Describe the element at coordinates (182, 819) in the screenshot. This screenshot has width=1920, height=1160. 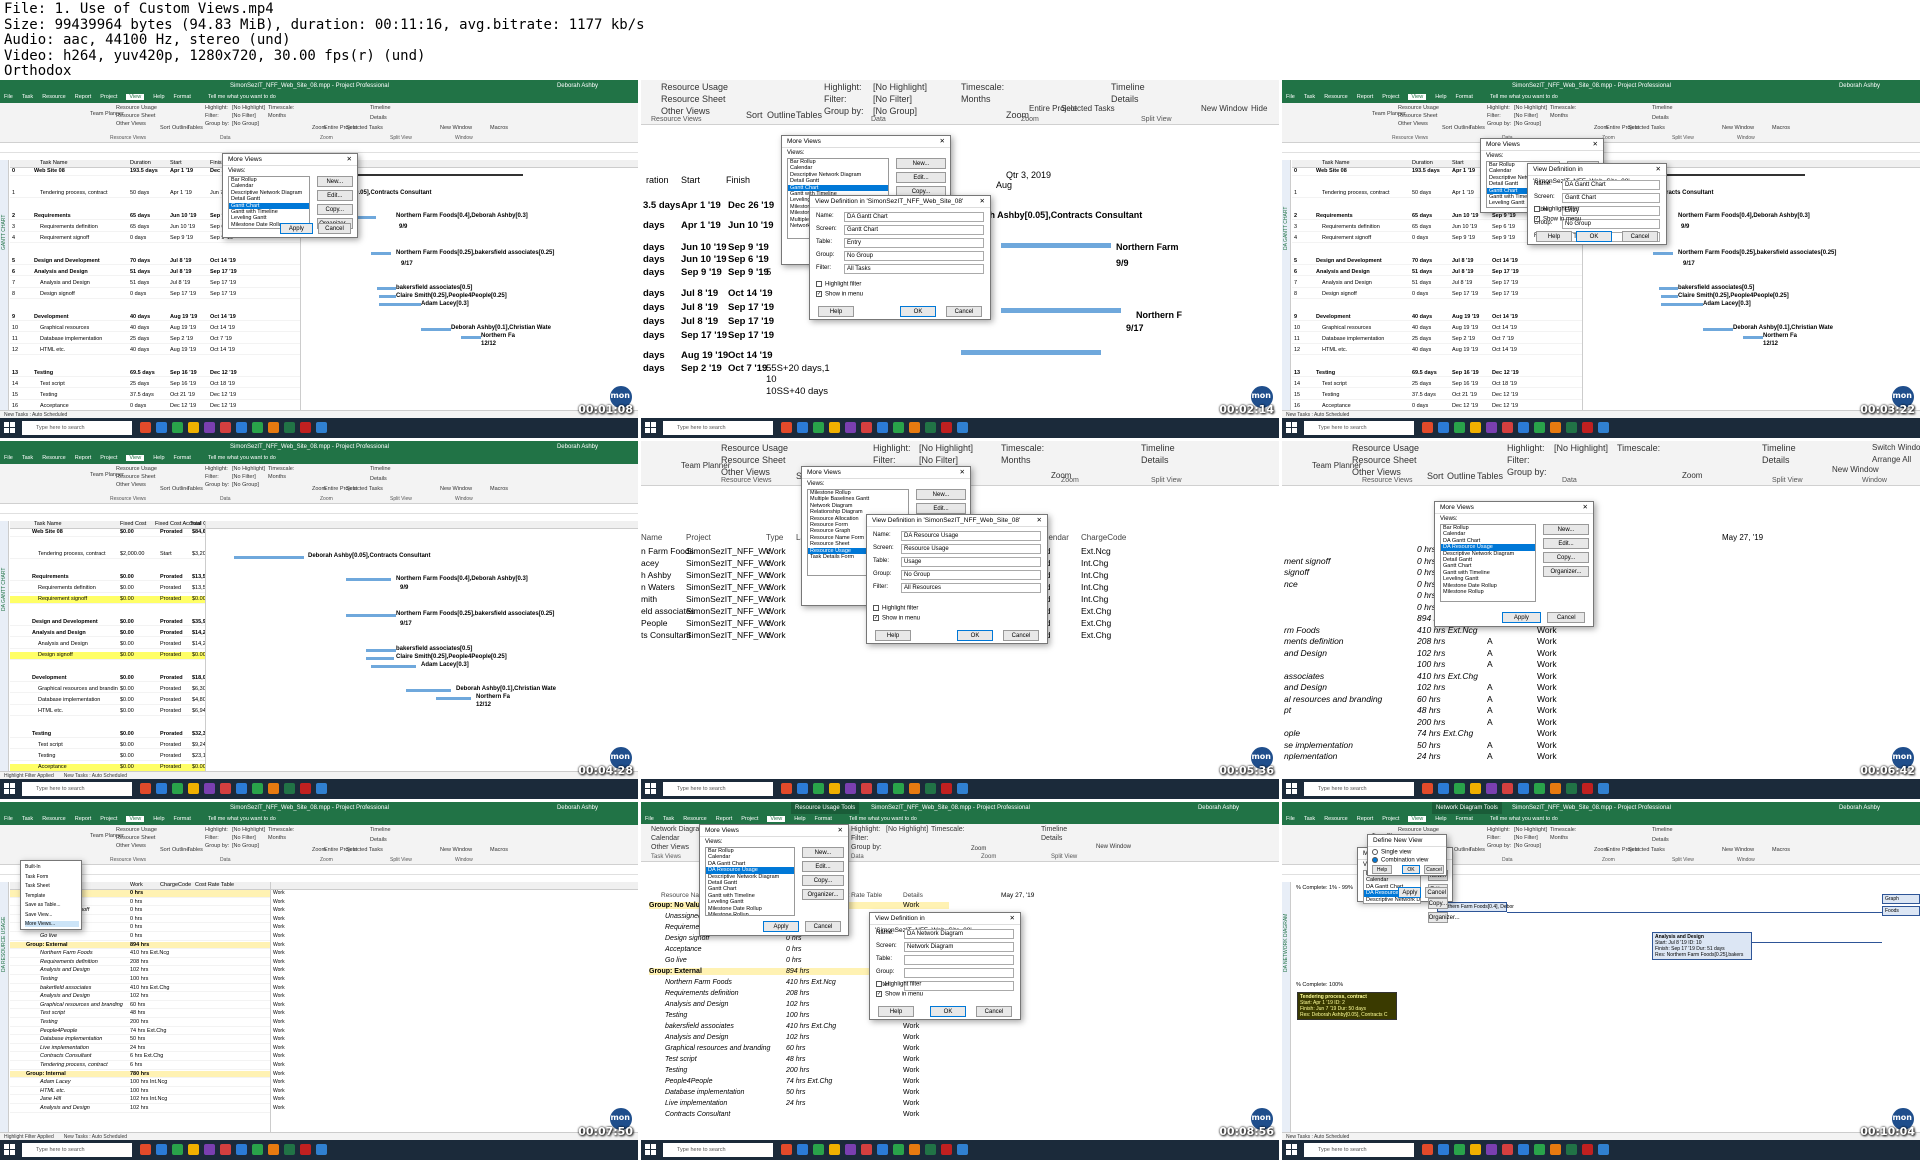
I see `tab-format: Format` at that location.